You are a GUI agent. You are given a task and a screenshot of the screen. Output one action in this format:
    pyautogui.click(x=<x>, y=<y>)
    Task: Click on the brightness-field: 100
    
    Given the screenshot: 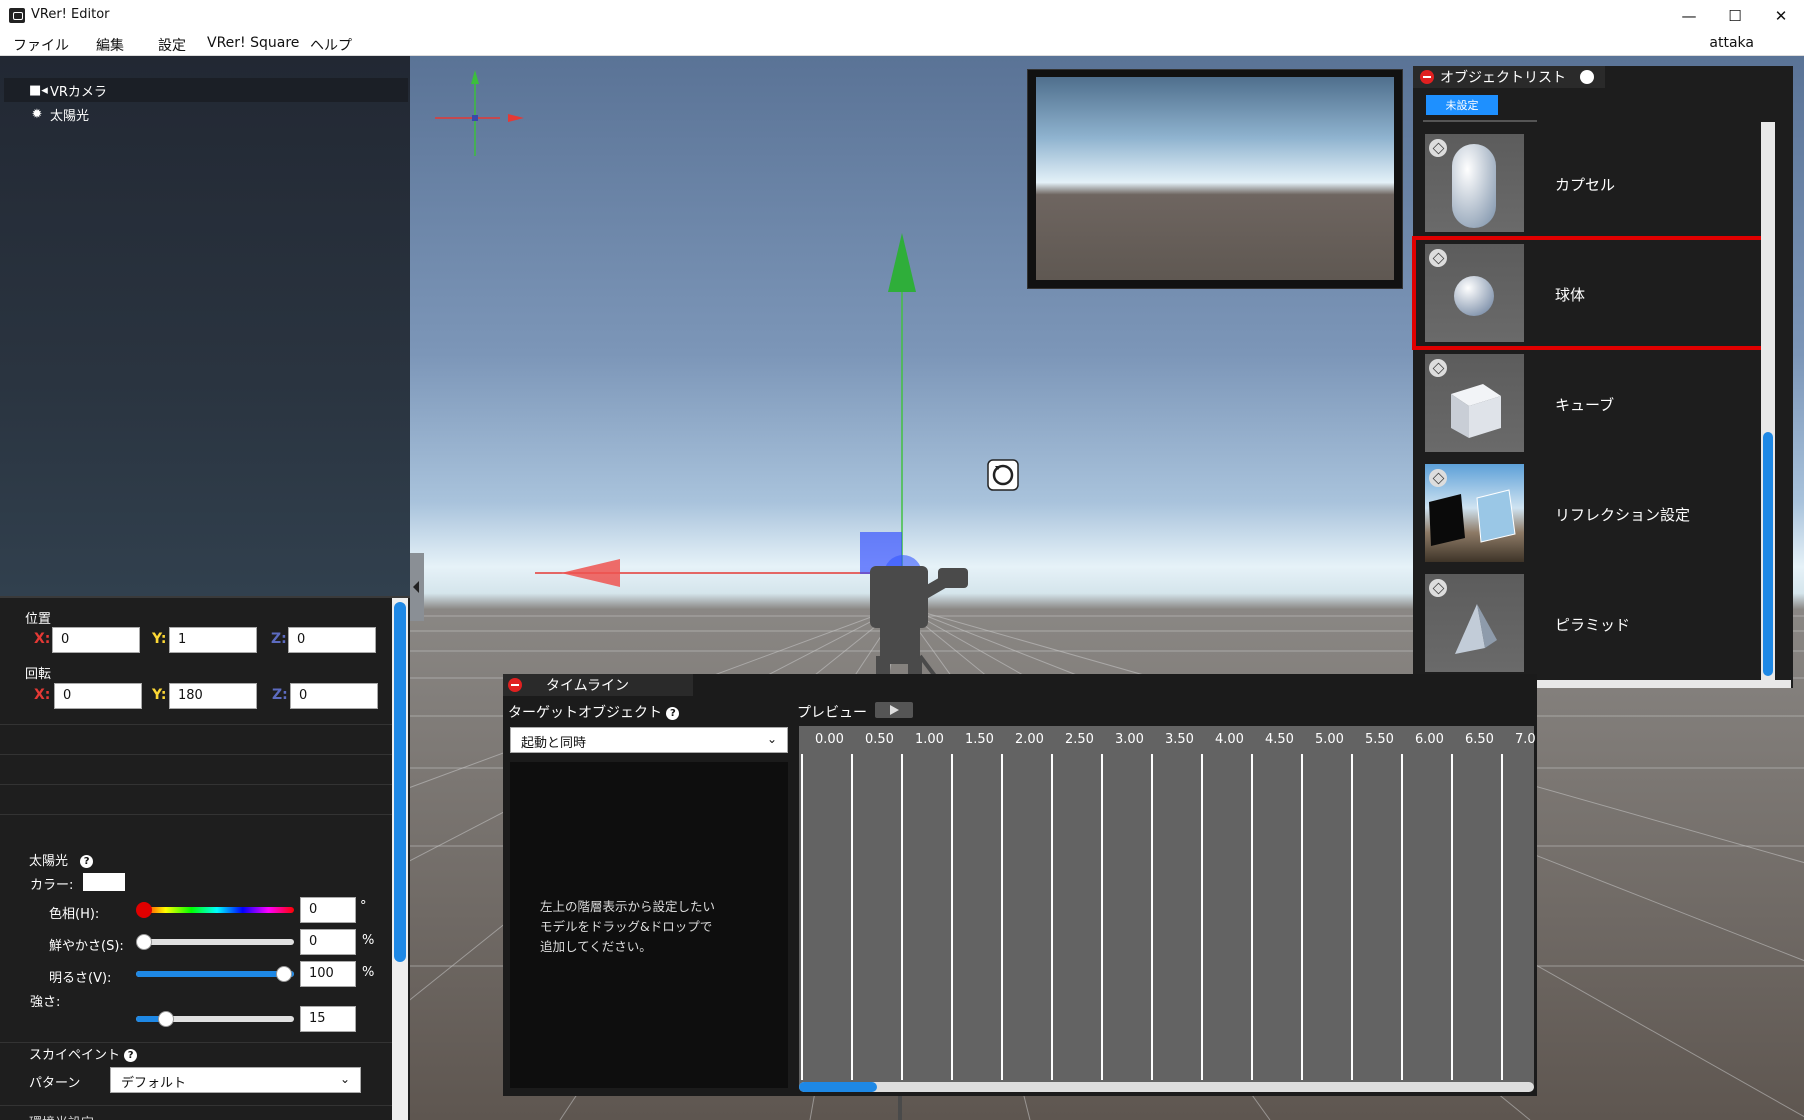 What is the action you would take?
    pyautogui.click(x=328, y=974)
    